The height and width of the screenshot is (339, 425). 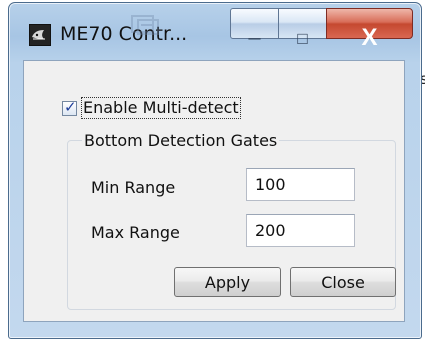 I want to click on apply-button: Apply, so click(x=227, y=282).